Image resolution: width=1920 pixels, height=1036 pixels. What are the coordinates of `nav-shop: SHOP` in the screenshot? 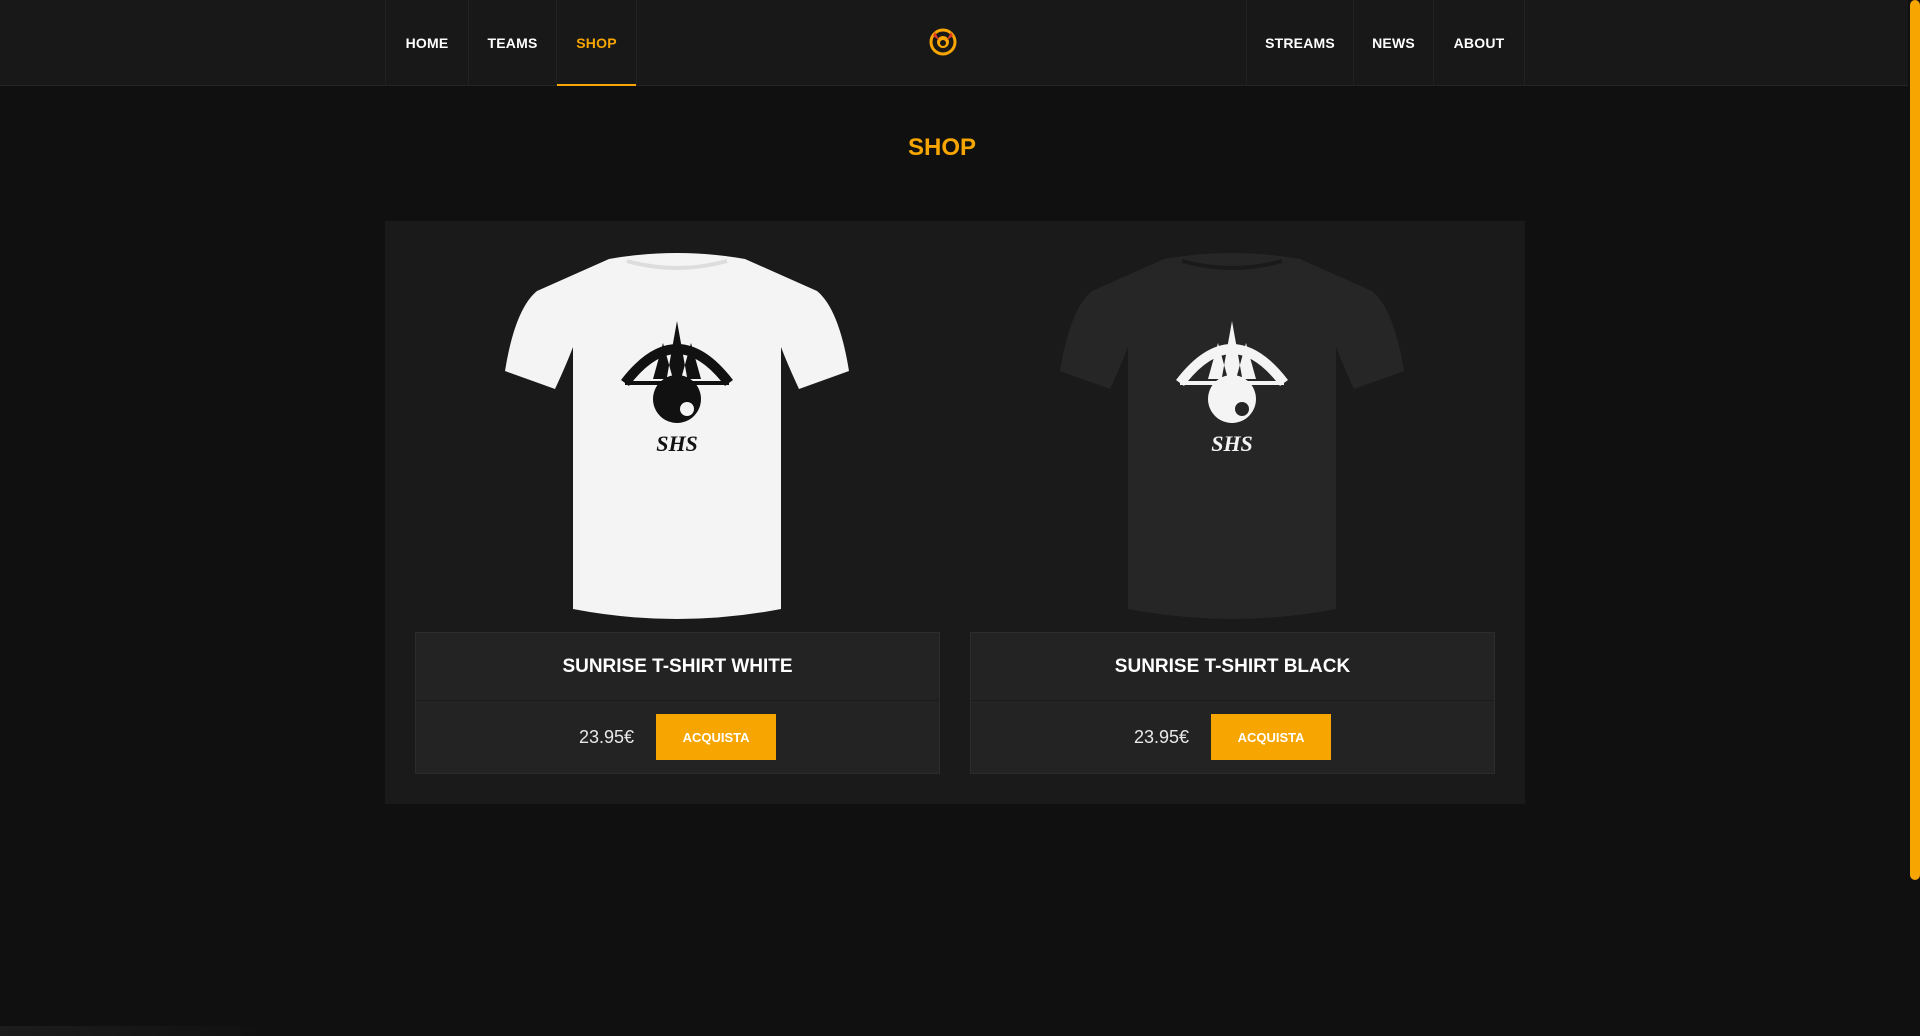 It's located at (597, 43).